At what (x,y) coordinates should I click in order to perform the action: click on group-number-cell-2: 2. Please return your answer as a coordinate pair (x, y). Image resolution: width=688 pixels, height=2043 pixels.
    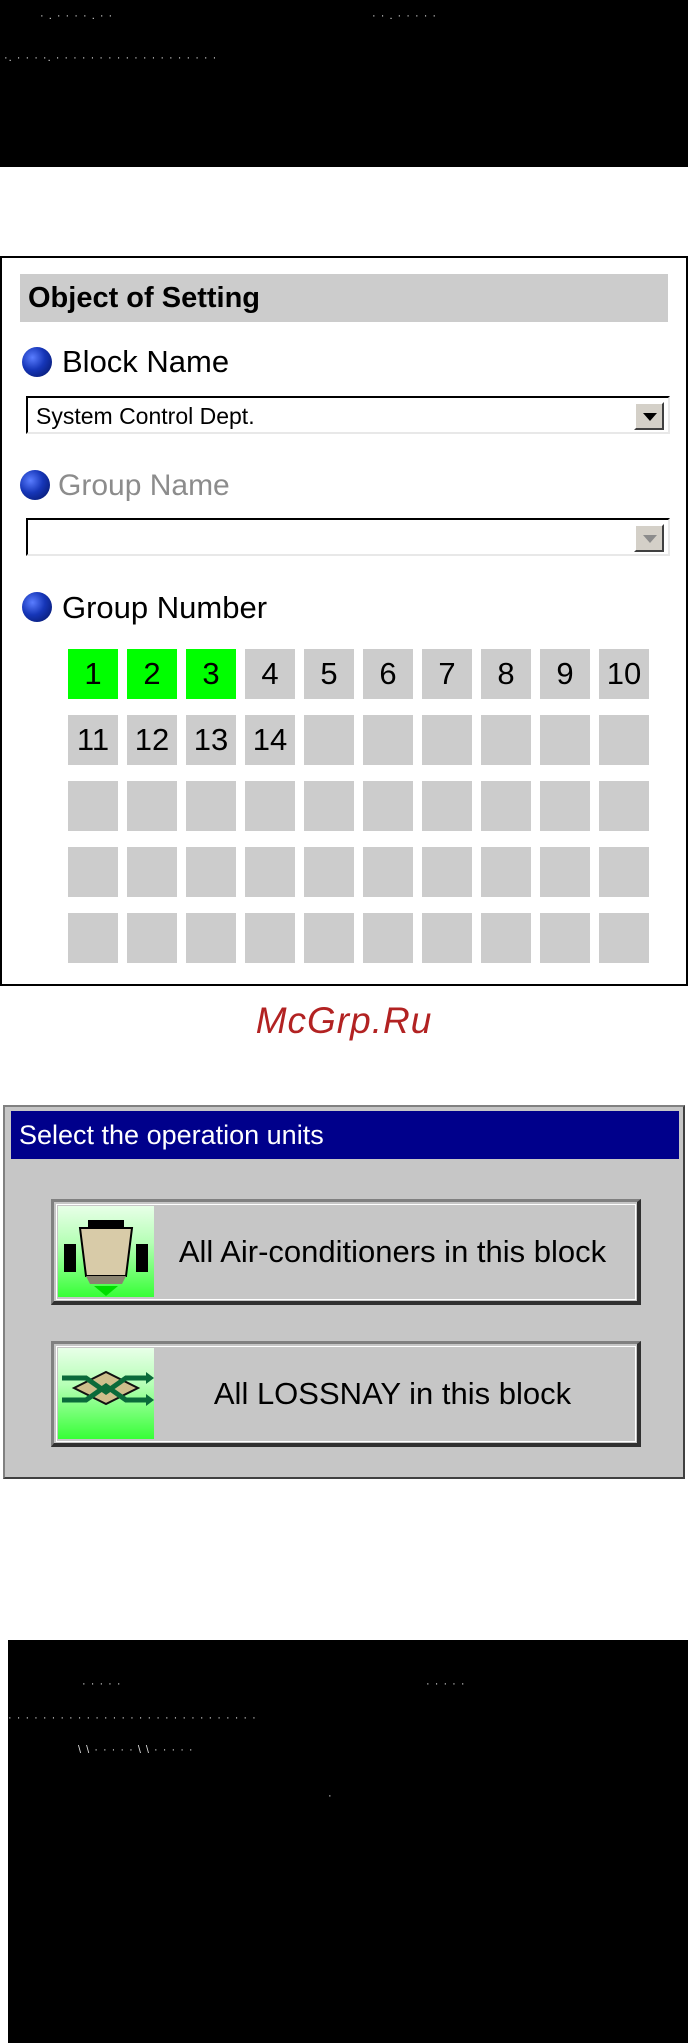
    Looking at the image, I should click on (152, 674).